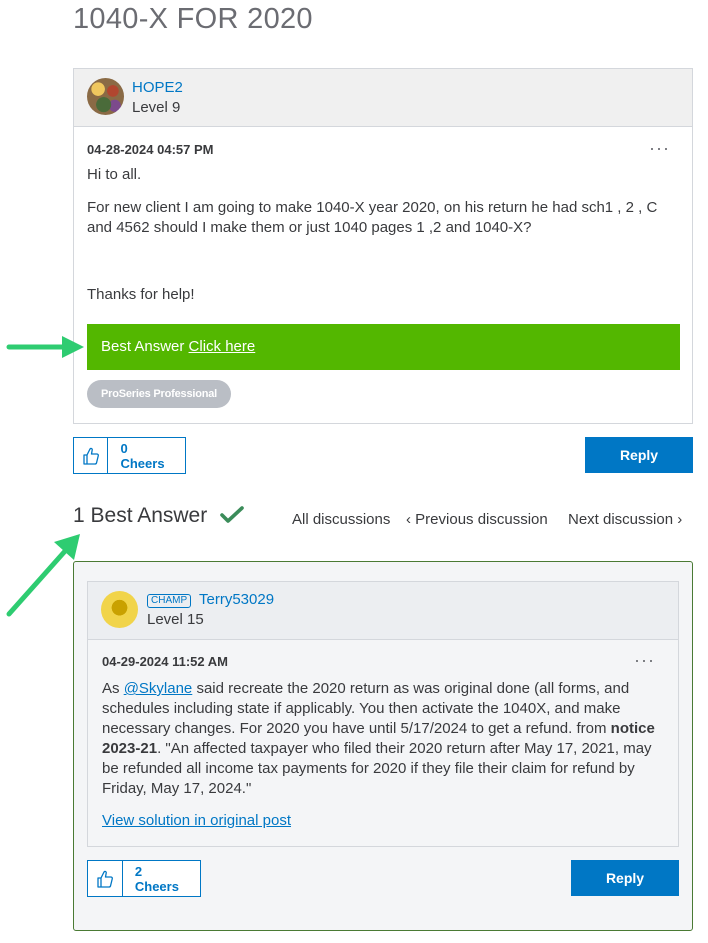 This screenshot has width=708, height=943. Describe the element at coordinates (114, 174) in the screenshot. I see `post-greeting: Hi to all.` at that location.